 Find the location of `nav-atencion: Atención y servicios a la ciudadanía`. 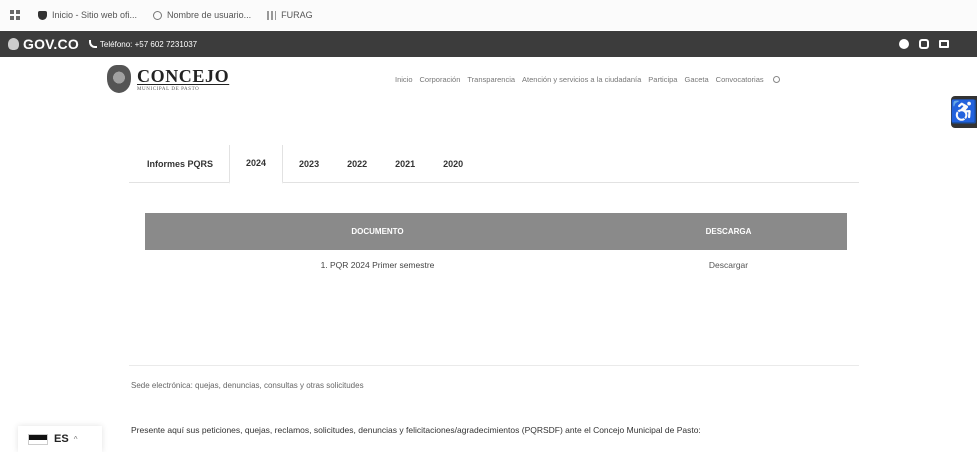

nav-atencion: Atención y servicios a la ciudadanía is located at coordinates (581, 79).